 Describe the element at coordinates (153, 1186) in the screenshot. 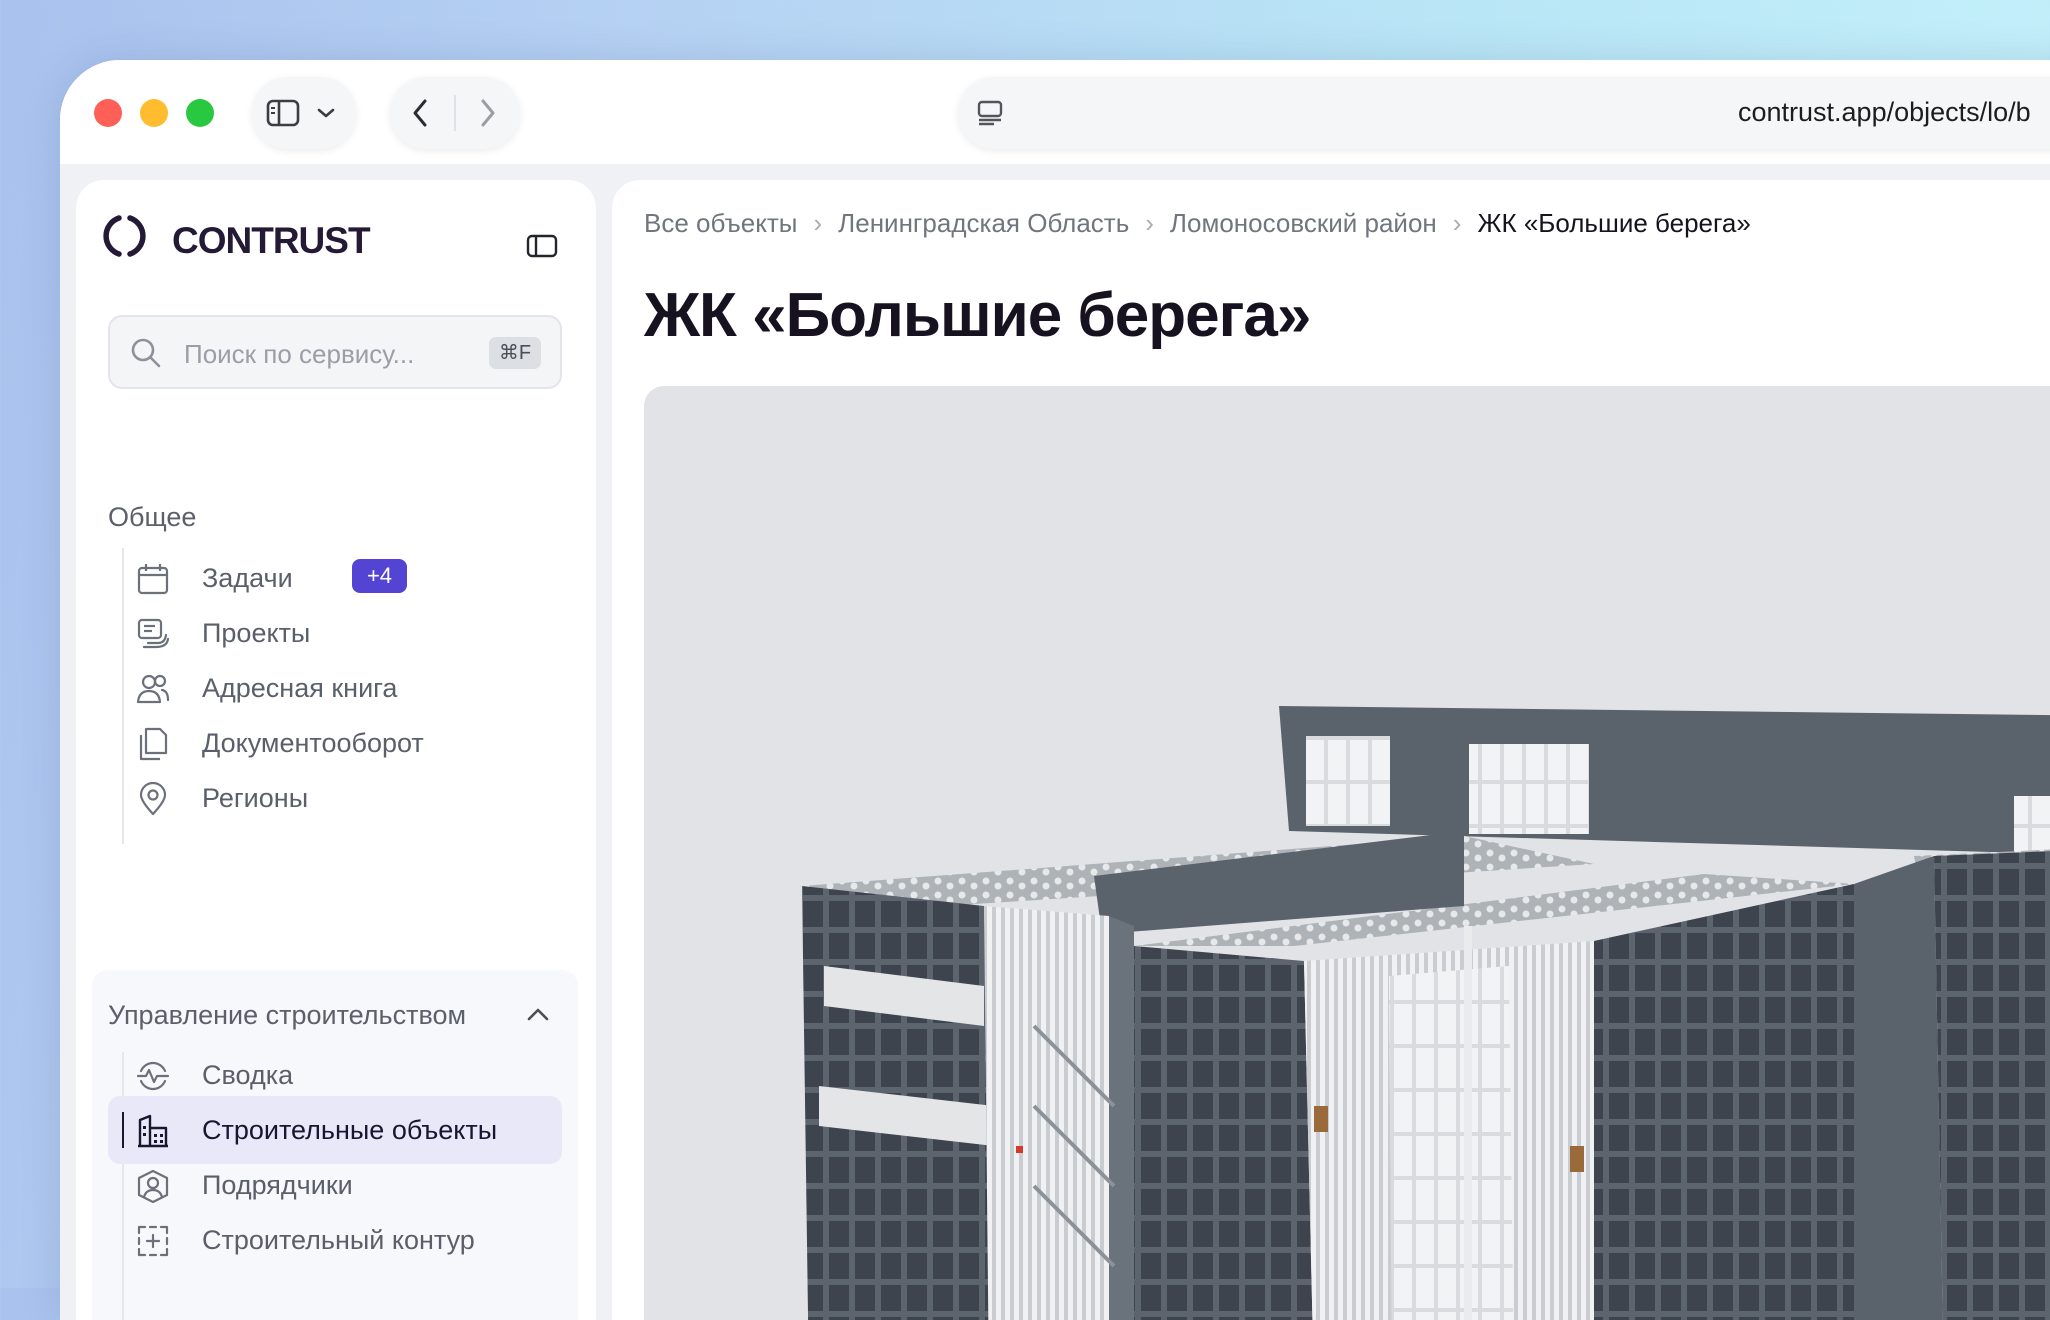

I see `contractor-icon` at that location.